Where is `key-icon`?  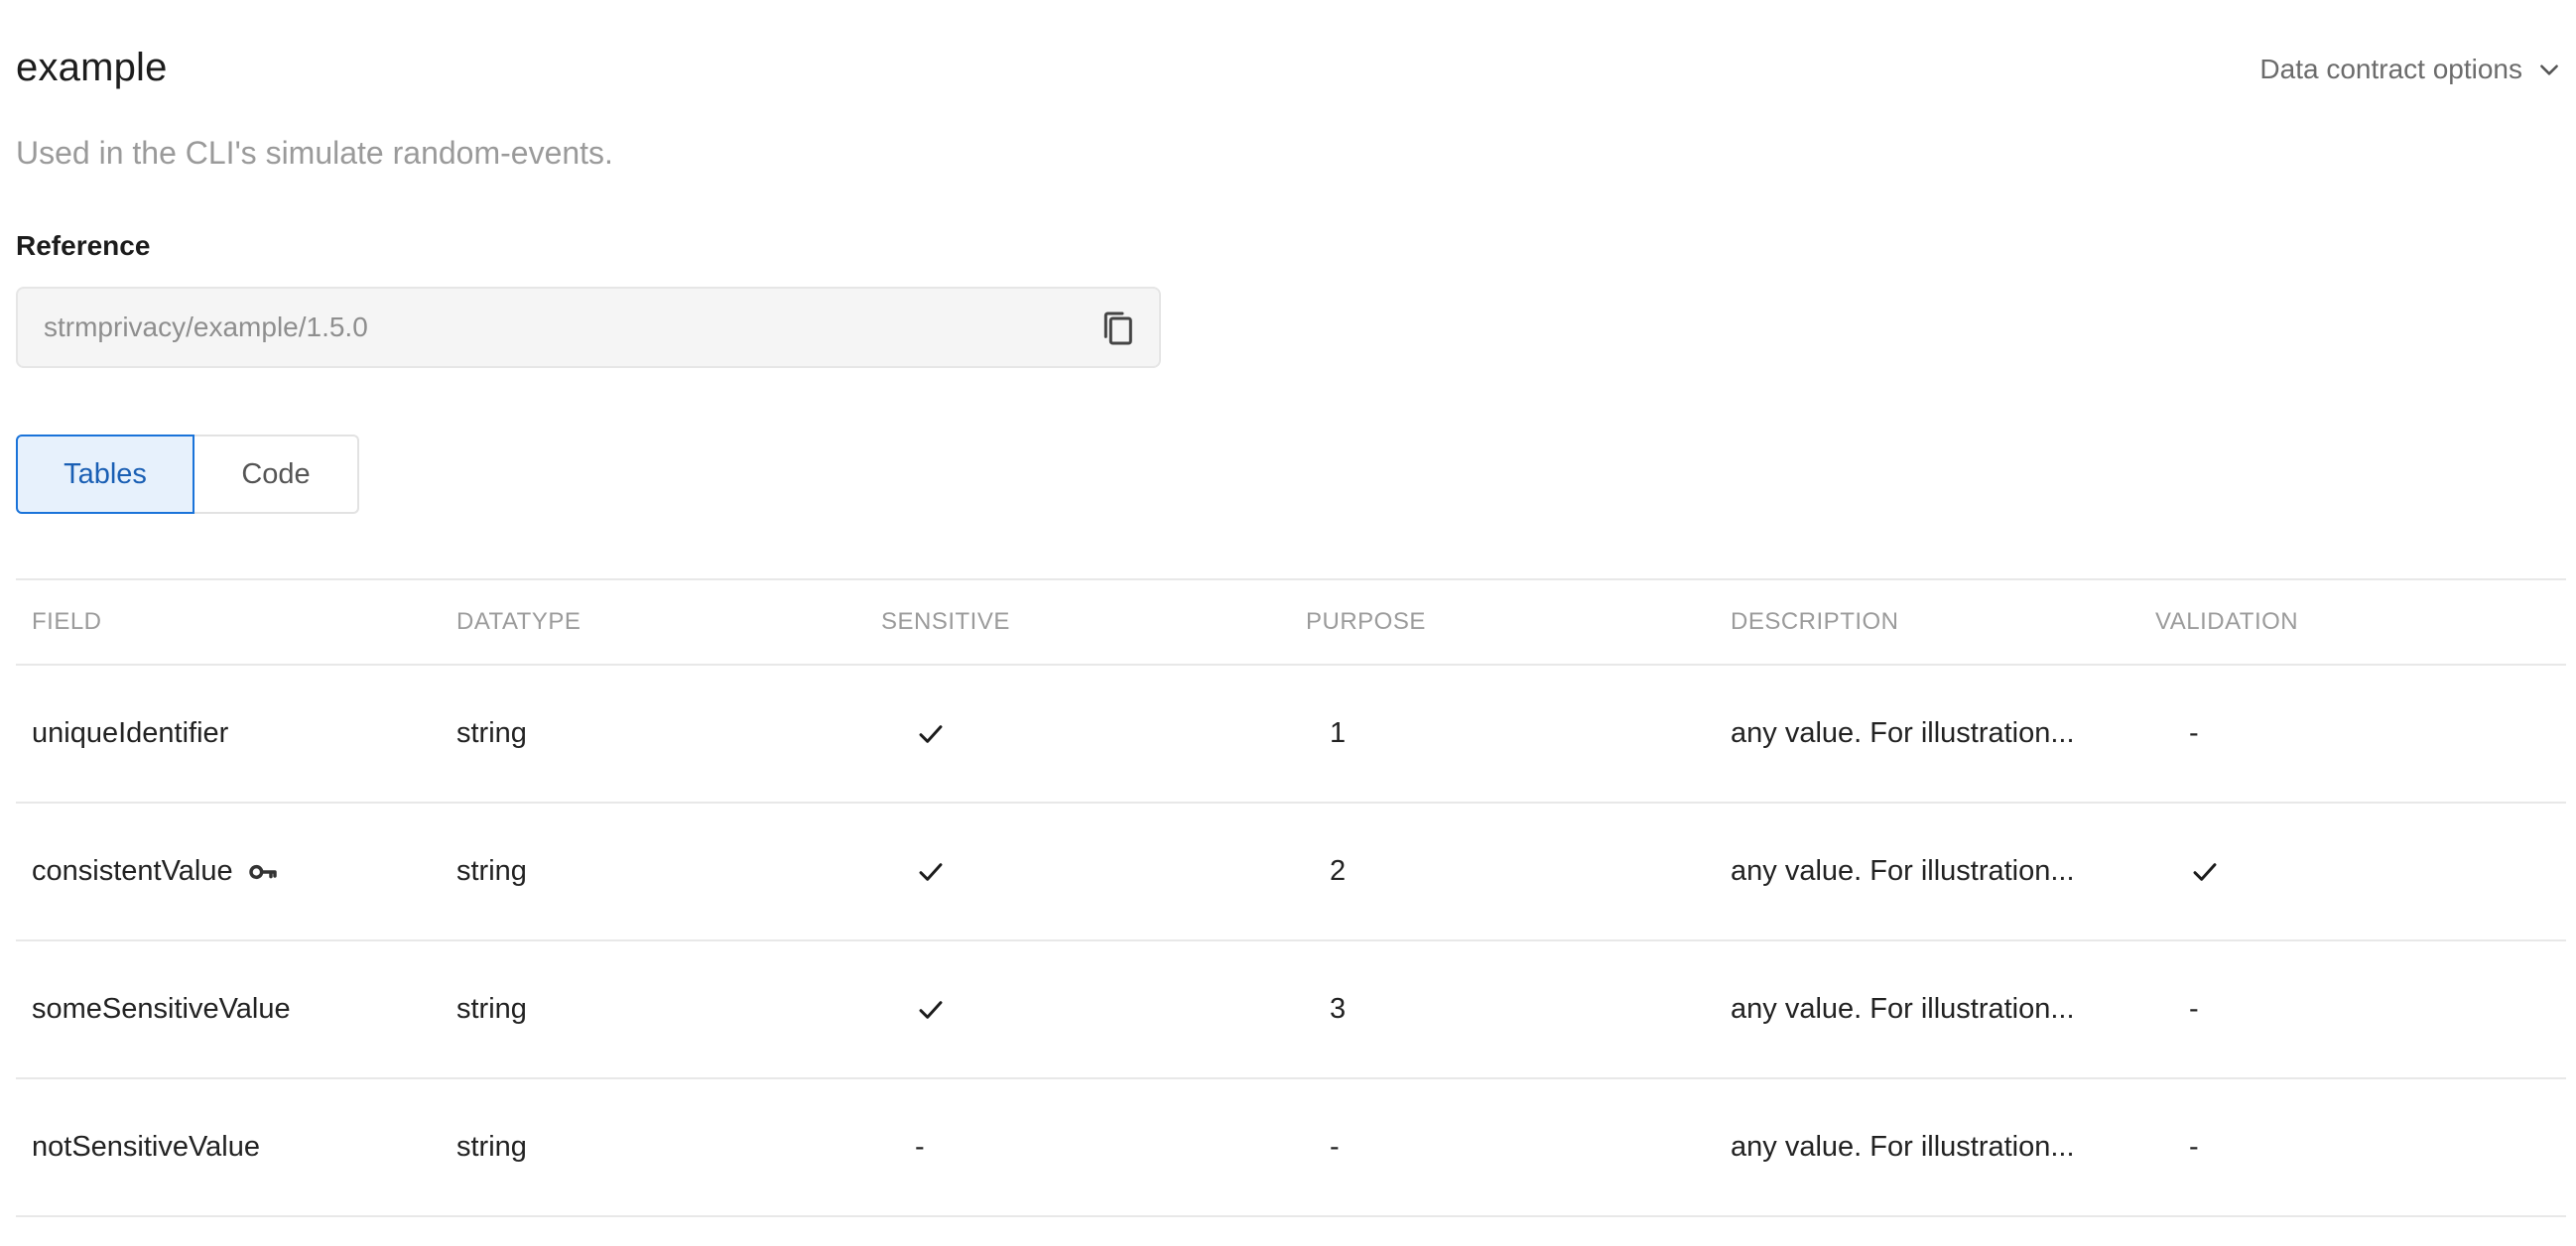
key-icon is located at coordinates (262, 871).